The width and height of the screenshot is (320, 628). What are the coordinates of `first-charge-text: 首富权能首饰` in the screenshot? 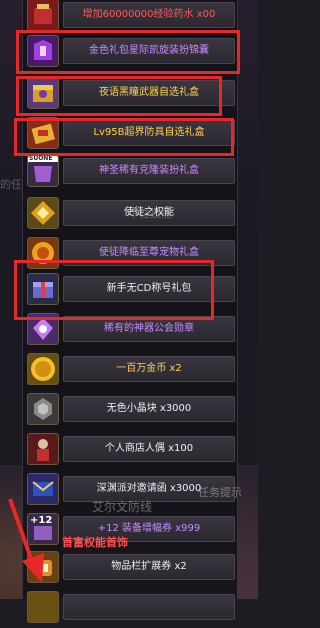 It's located at (95, 542).